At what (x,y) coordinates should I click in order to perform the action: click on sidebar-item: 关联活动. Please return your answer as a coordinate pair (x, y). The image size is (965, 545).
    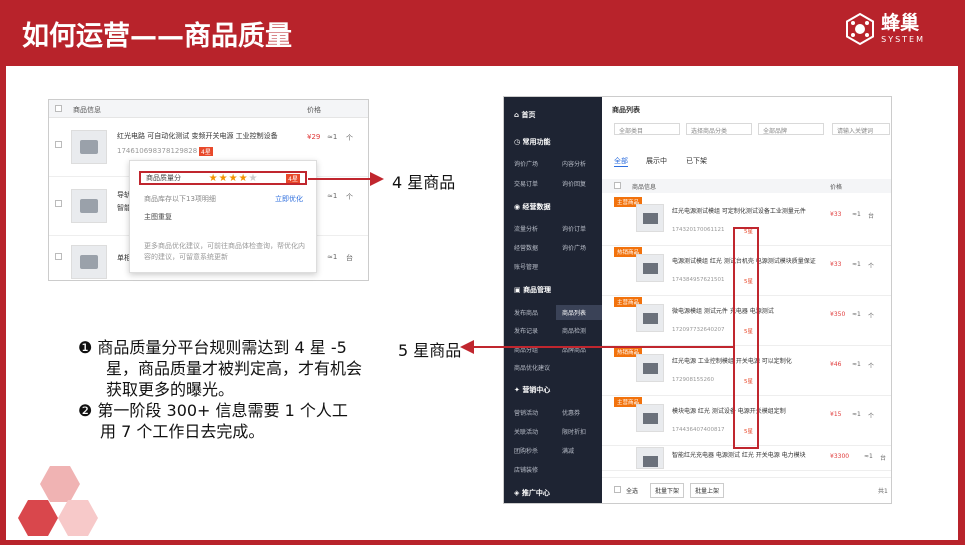
    Looking at the image, I should click on (526, 431).